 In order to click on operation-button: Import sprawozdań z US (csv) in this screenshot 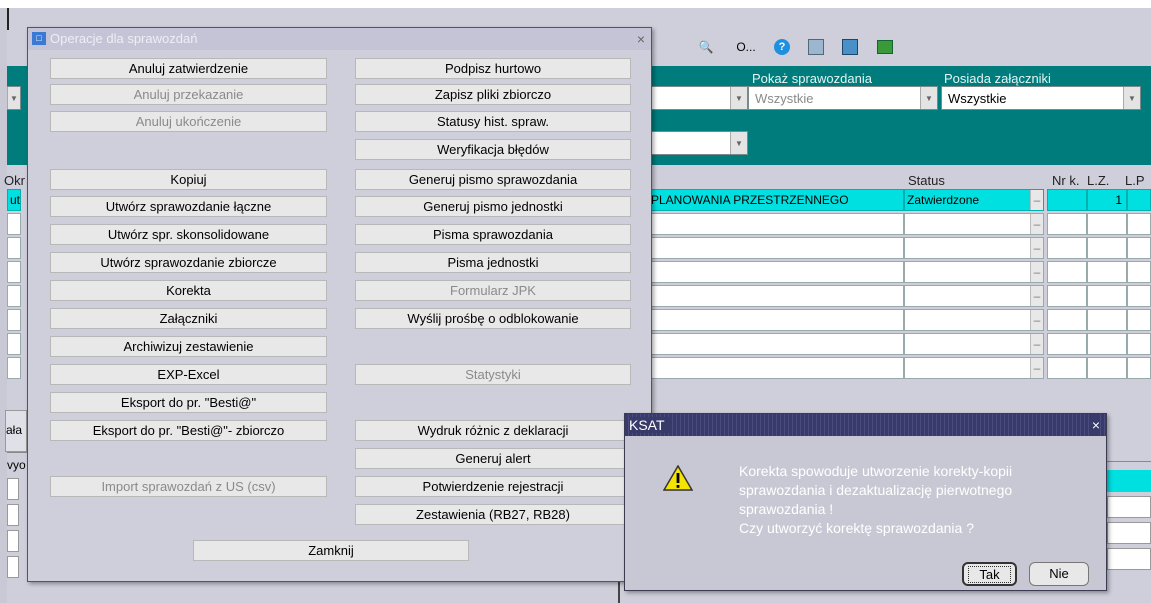, I will do `click(188, 486)`.